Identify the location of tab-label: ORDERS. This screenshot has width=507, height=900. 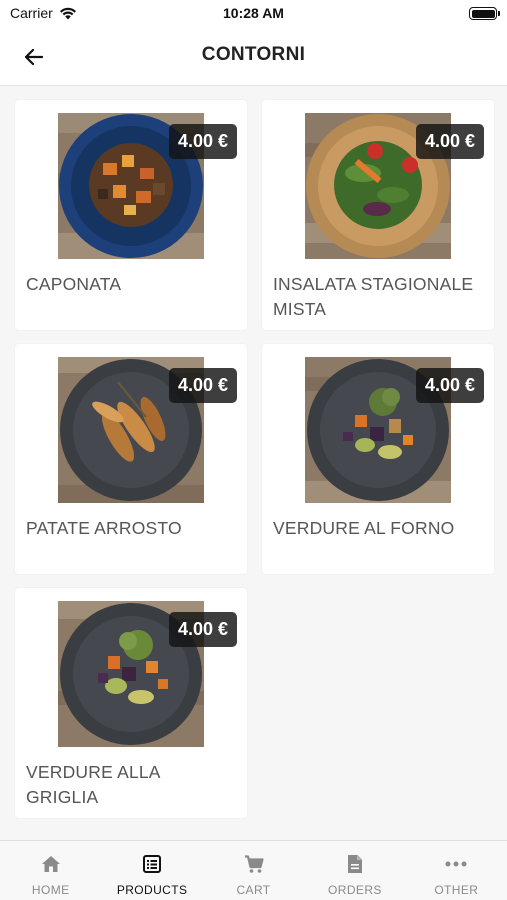
(355, 890).